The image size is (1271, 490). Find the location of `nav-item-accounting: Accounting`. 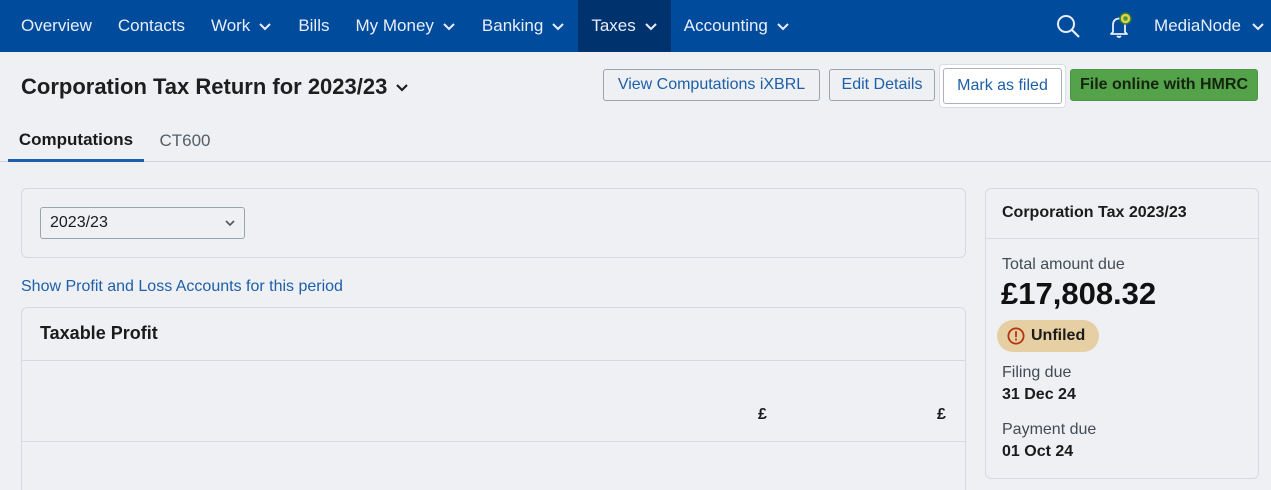

nav-item-accounting: Accounting is located at coordinates (737, 26).